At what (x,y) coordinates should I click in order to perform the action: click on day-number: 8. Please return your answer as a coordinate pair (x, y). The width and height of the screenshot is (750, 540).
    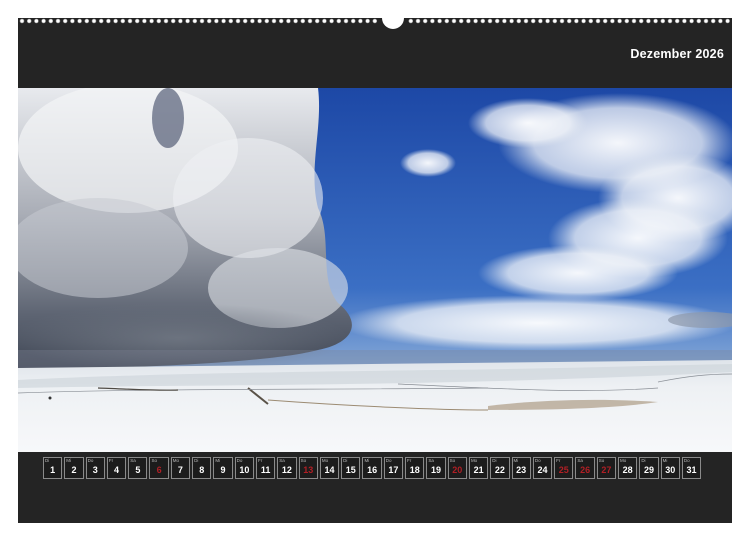
    Looking at the image, I should click on (202, 470).